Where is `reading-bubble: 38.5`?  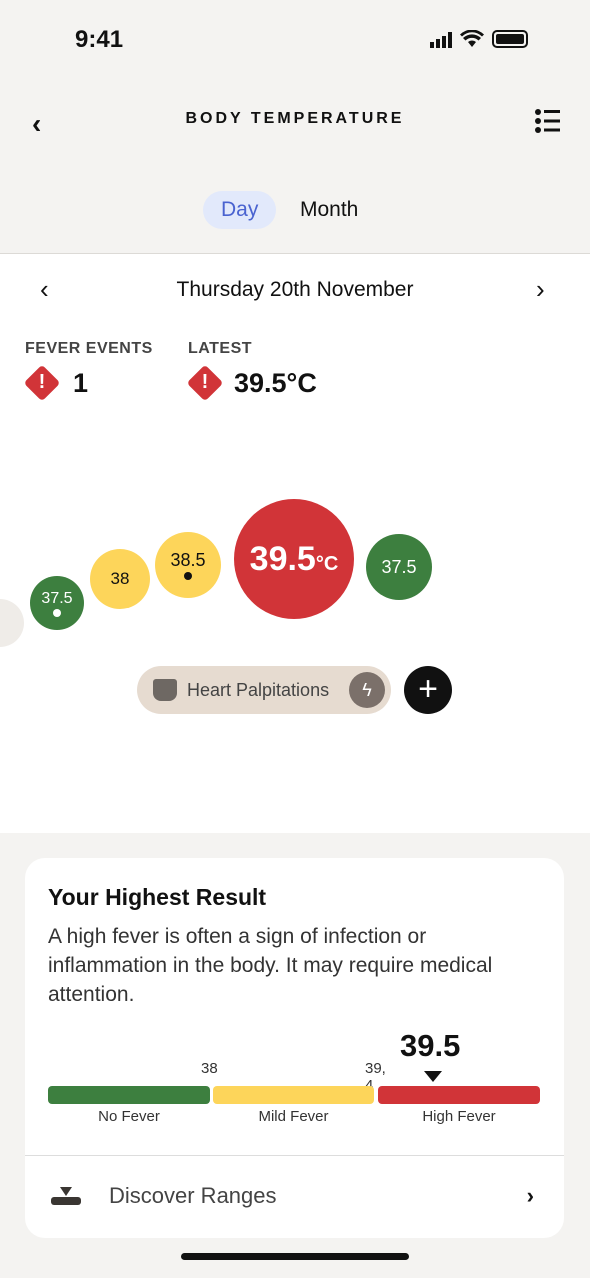 reading-bubble: 38.5 is located at coordinates (188, 565).